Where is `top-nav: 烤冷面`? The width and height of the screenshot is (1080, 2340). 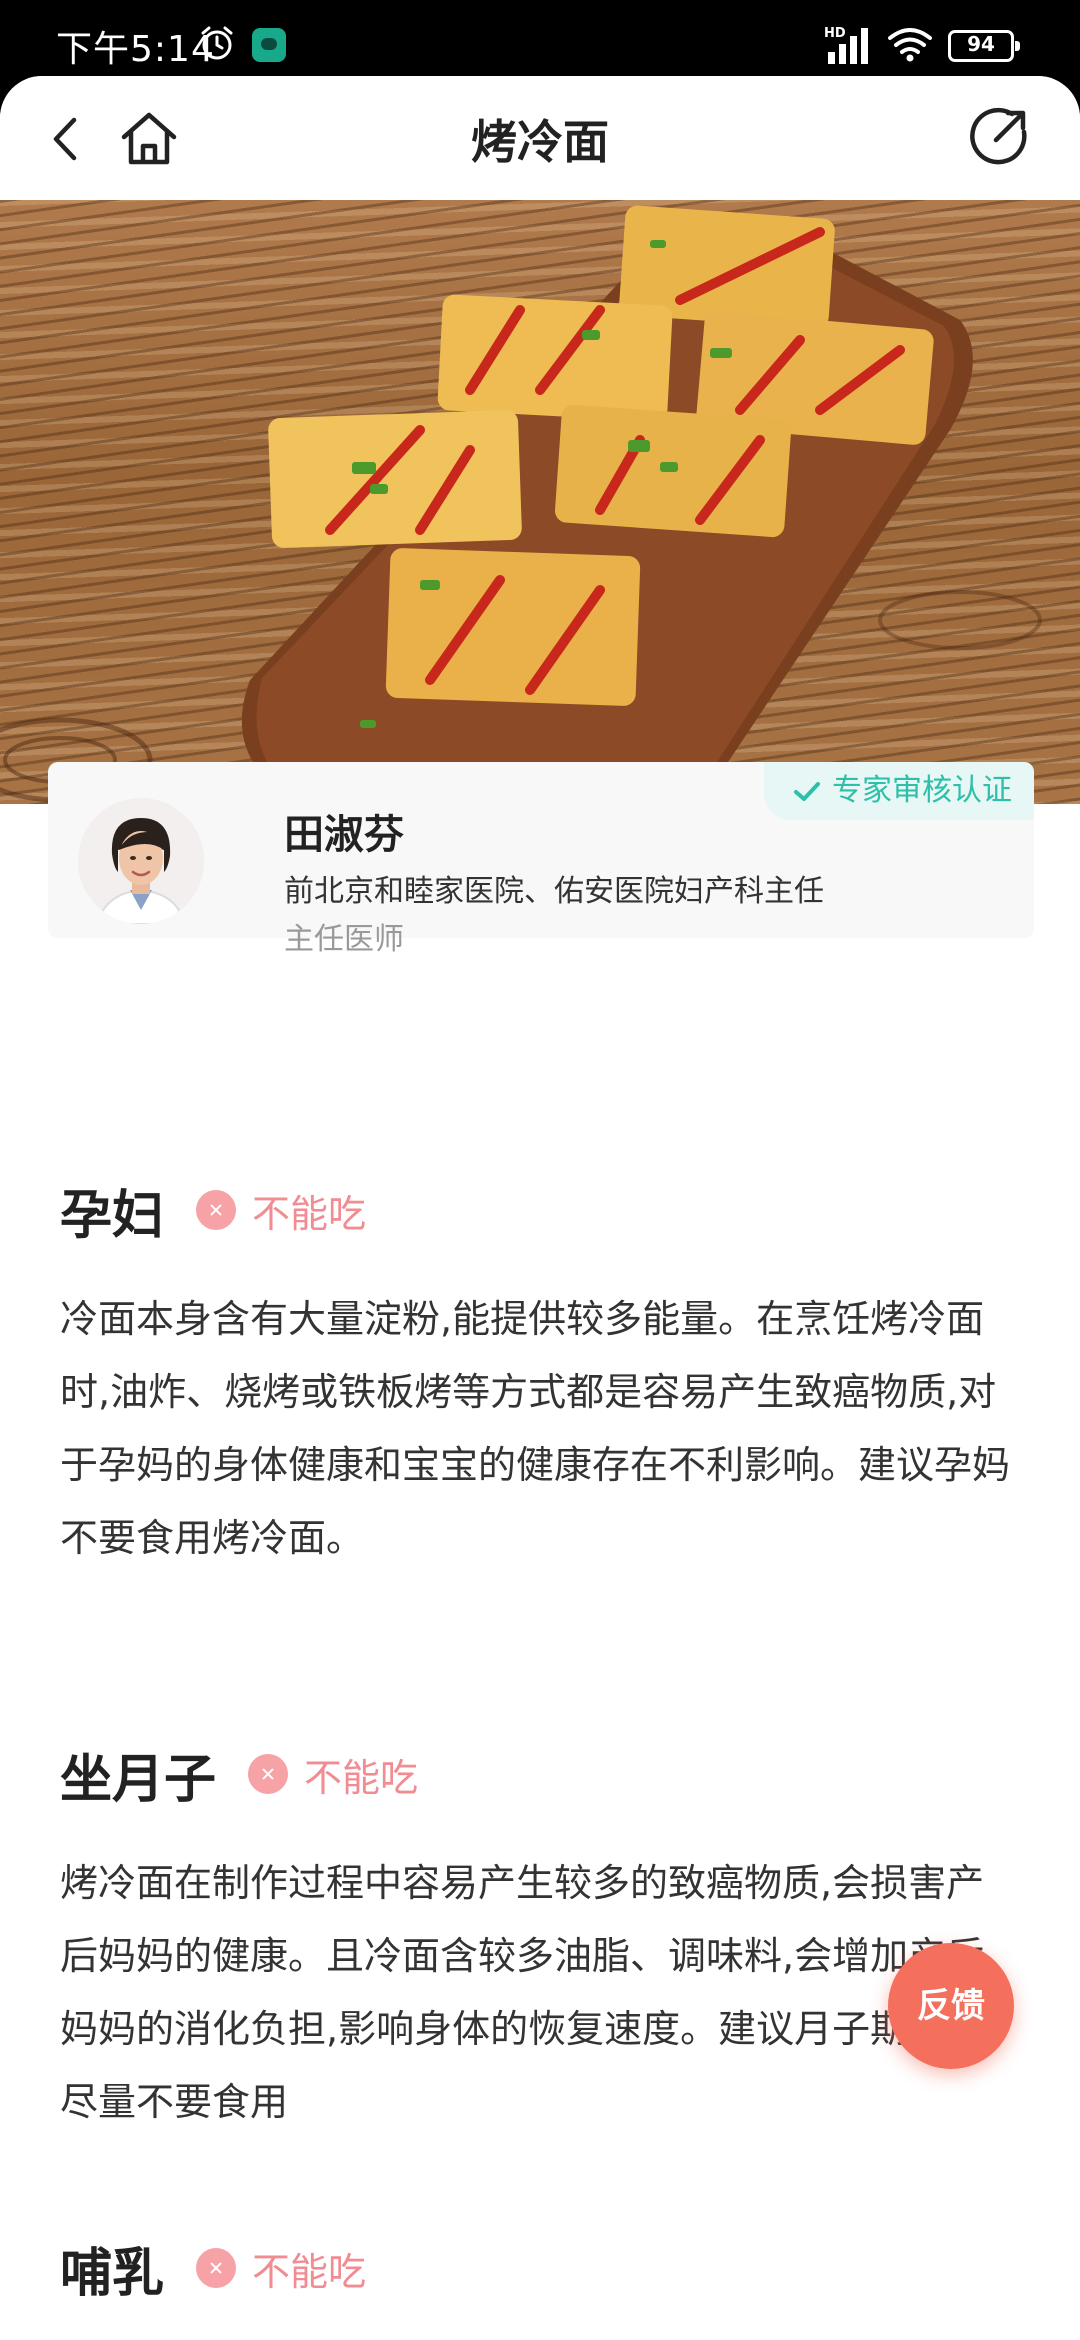 top-nav: 烤冷面 is located at coordinates (540, 138).